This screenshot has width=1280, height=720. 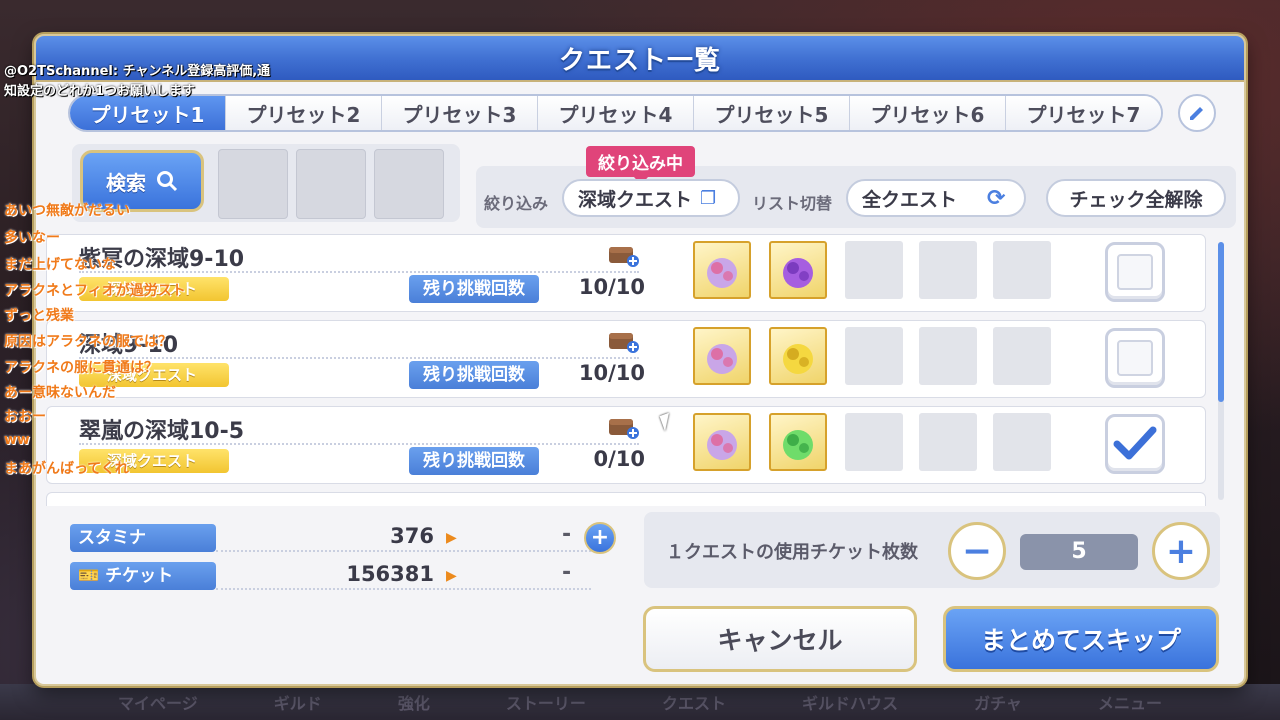 I want to click on bg-nav-item: ギルド, so click(x=297, y=703).